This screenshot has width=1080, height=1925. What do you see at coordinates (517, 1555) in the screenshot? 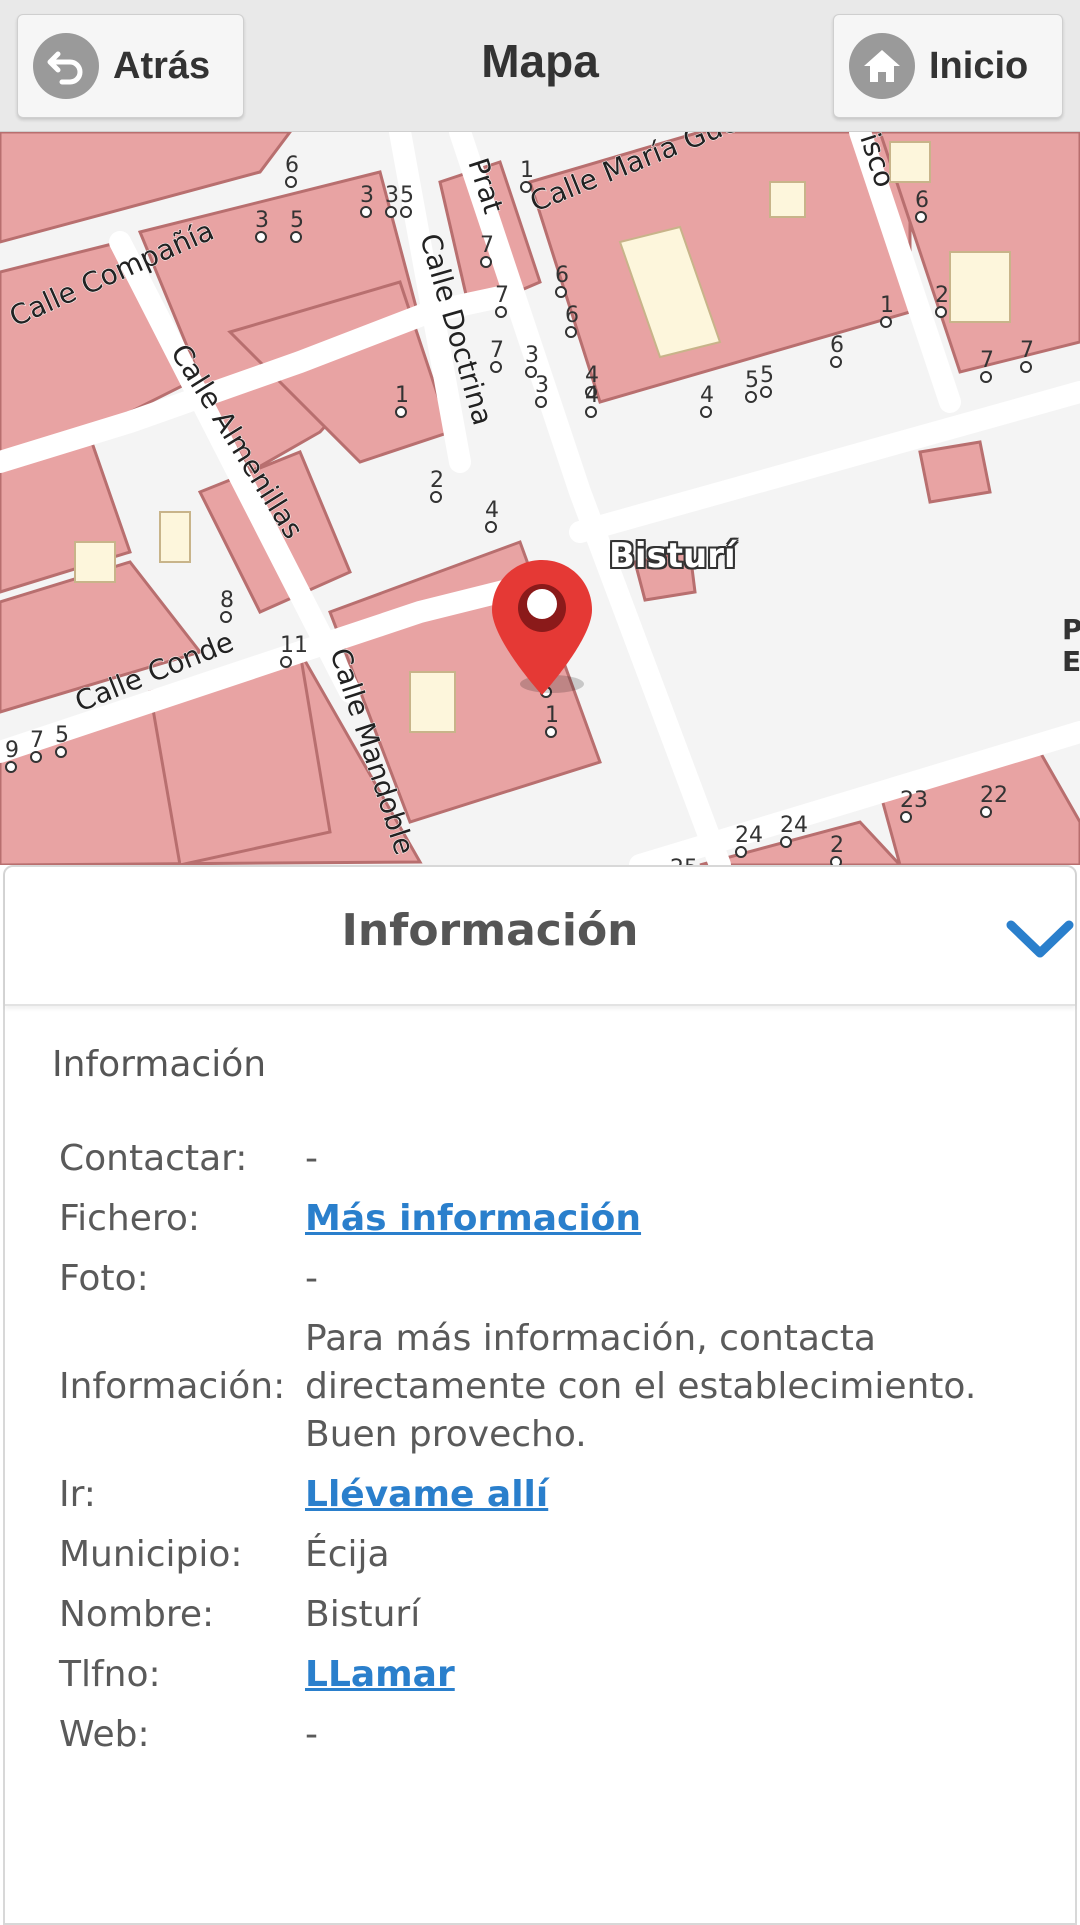
I see `table-row: Municipio: Écija` at bounding box center [517, 1555].